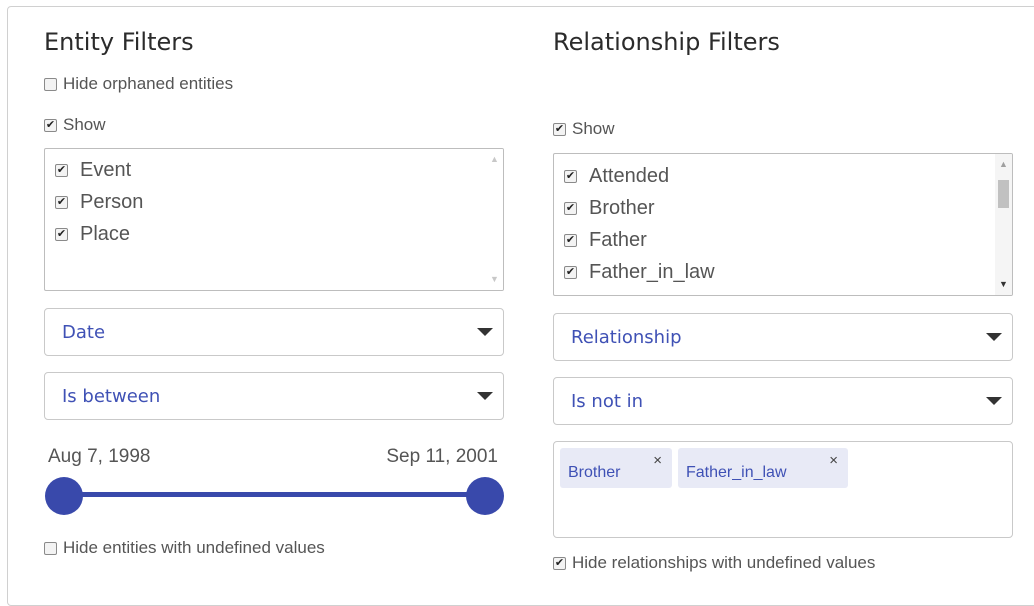  I want to click on entity-type-list: ✔ Event ✔ Person ✔ Place ▲ ▼, so click(274, 219).